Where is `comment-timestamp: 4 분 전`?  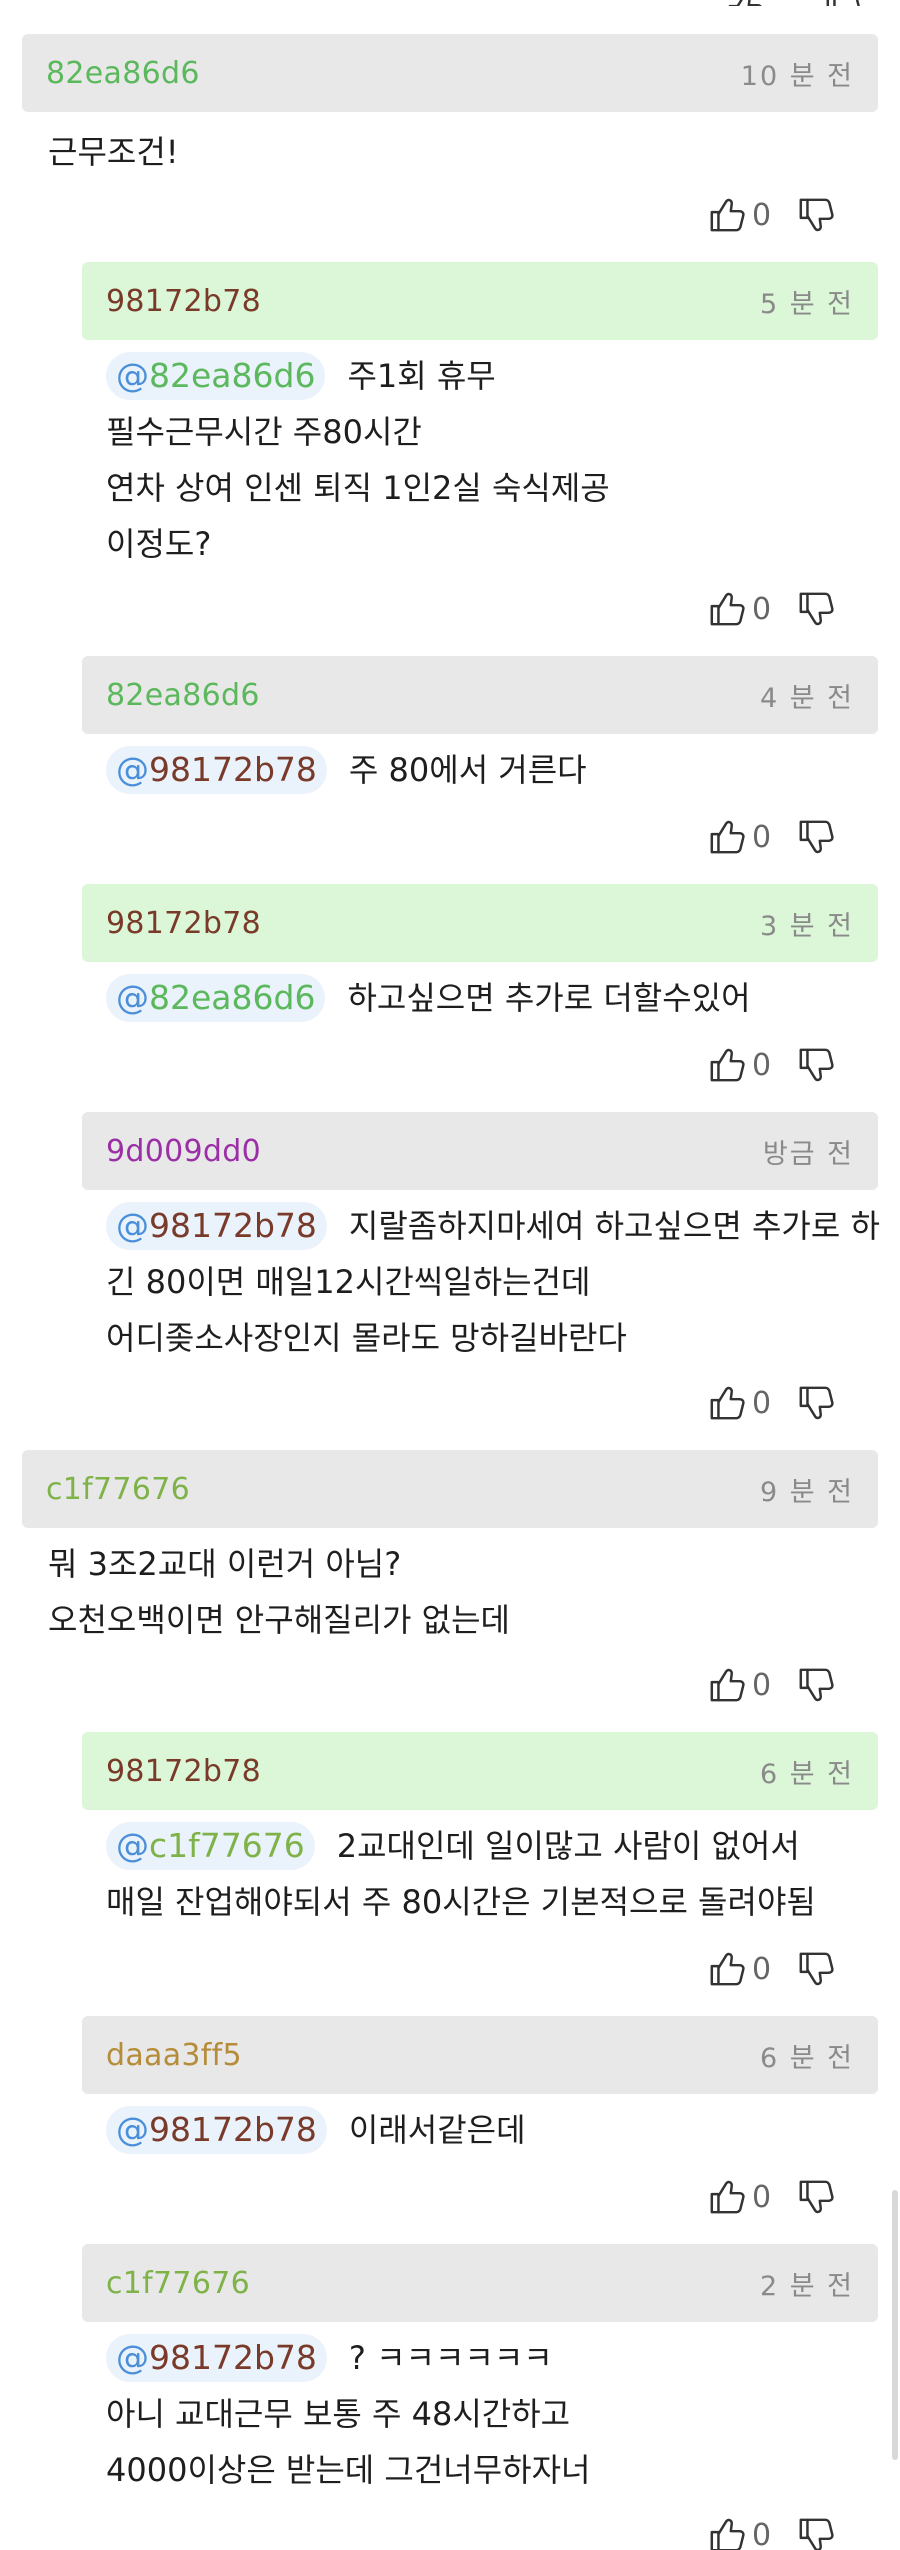
comment-timestamp: 4 분 전 is located at coordinates (806, 698).